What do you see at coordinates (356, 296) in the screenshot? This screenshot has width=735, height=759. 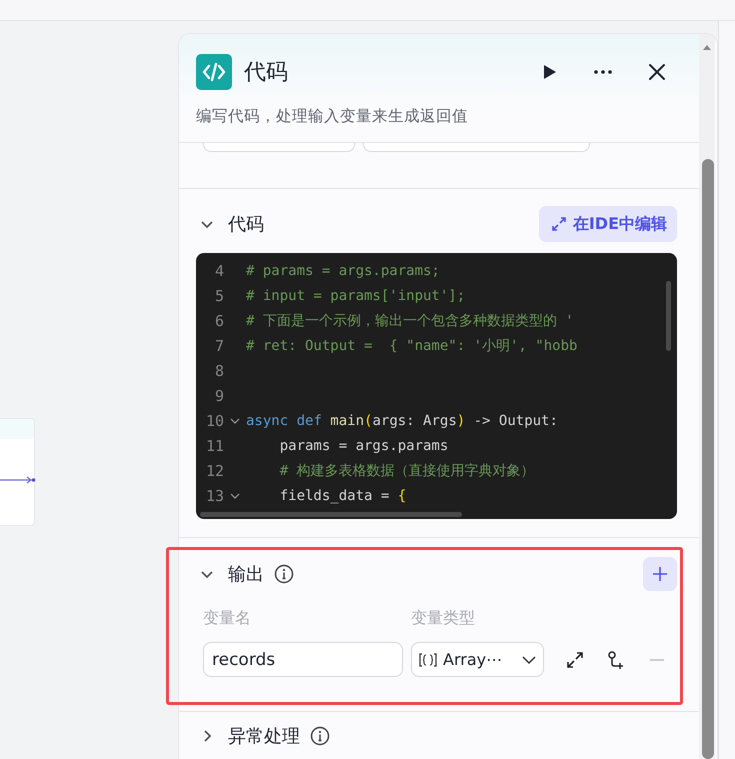 I see `code-line: # input = params['input'];` at bounding box center [356, 296].